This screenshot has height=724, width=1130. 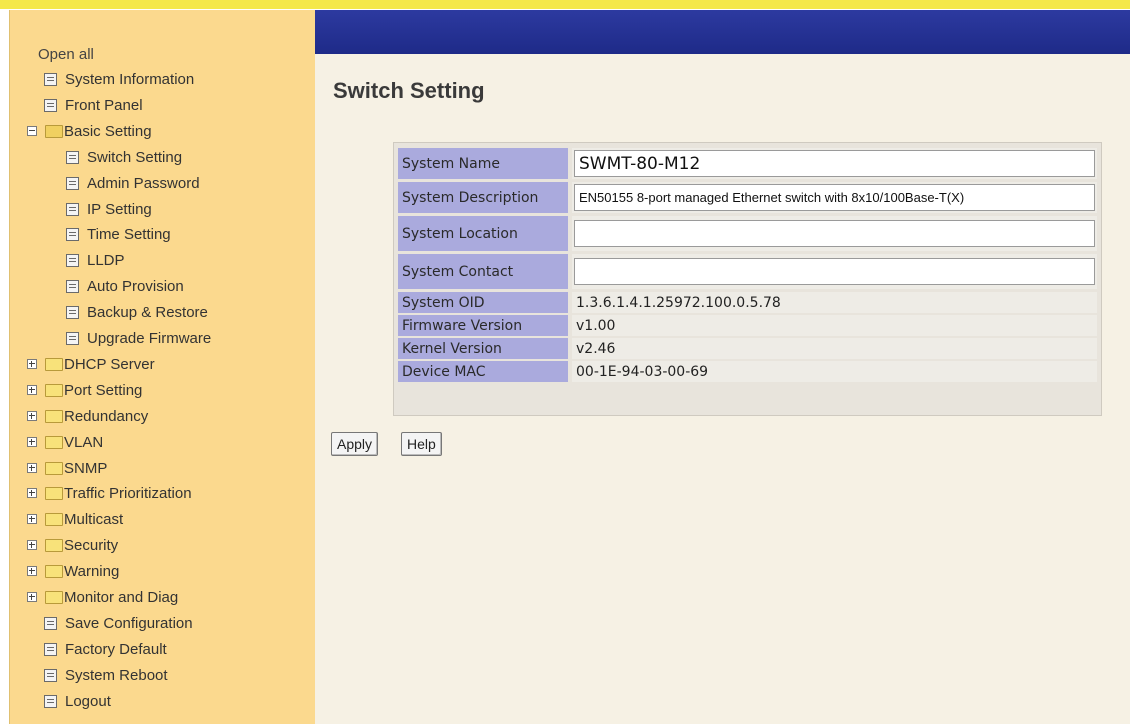 I want to click on folder-open-icon, so click(x=54, y=131).